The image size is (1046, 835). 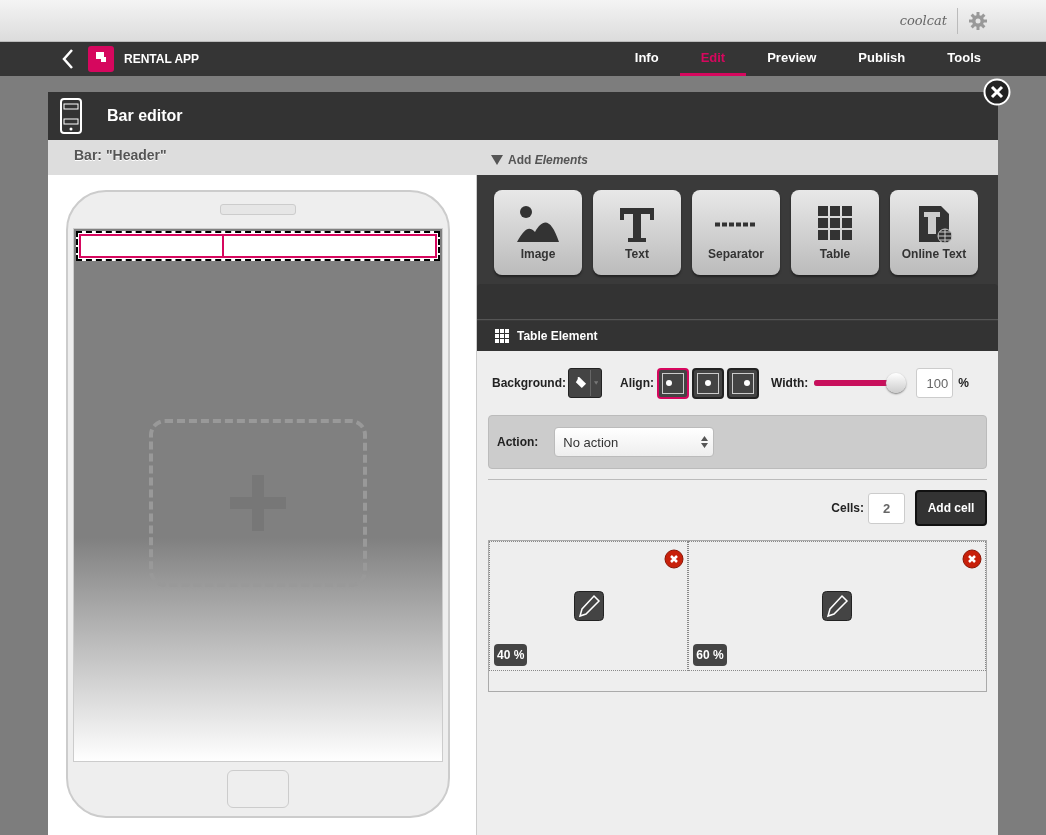 I want to click on dashed-line-icon, so click(x=736, y=224).